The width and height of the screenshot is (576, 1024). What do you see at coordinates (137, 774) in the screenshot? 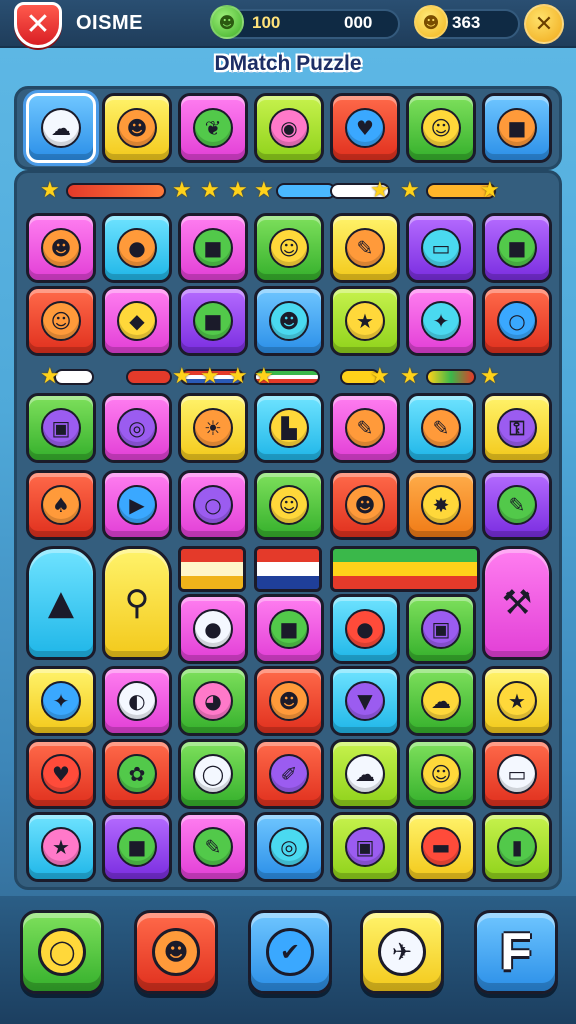
I see `tile: ✿` at bounding box center [137, 774].